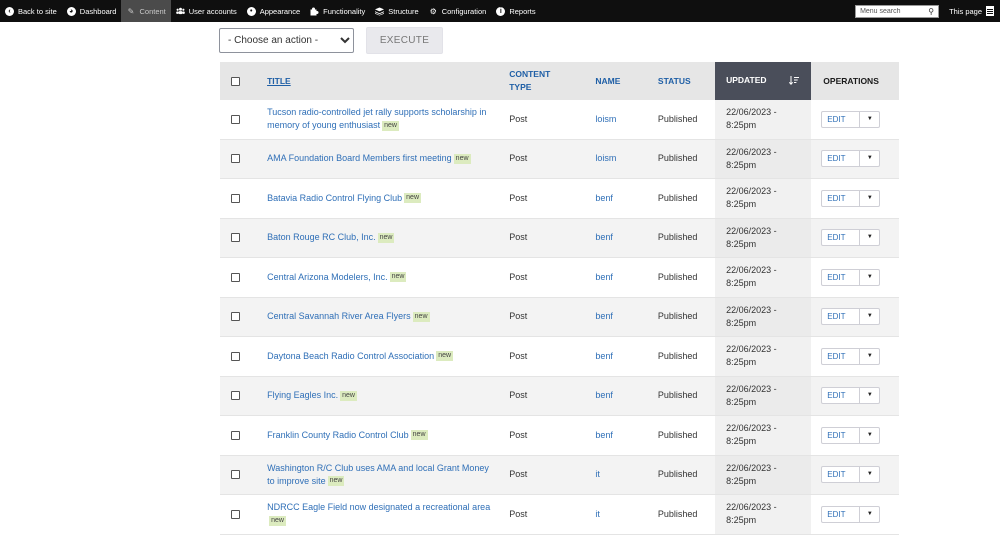  What do you see at coordinates (92, 11) in the screenshot?
I see `dashboard-link: ◕ Dashboard` at bounding box center [92, 11].